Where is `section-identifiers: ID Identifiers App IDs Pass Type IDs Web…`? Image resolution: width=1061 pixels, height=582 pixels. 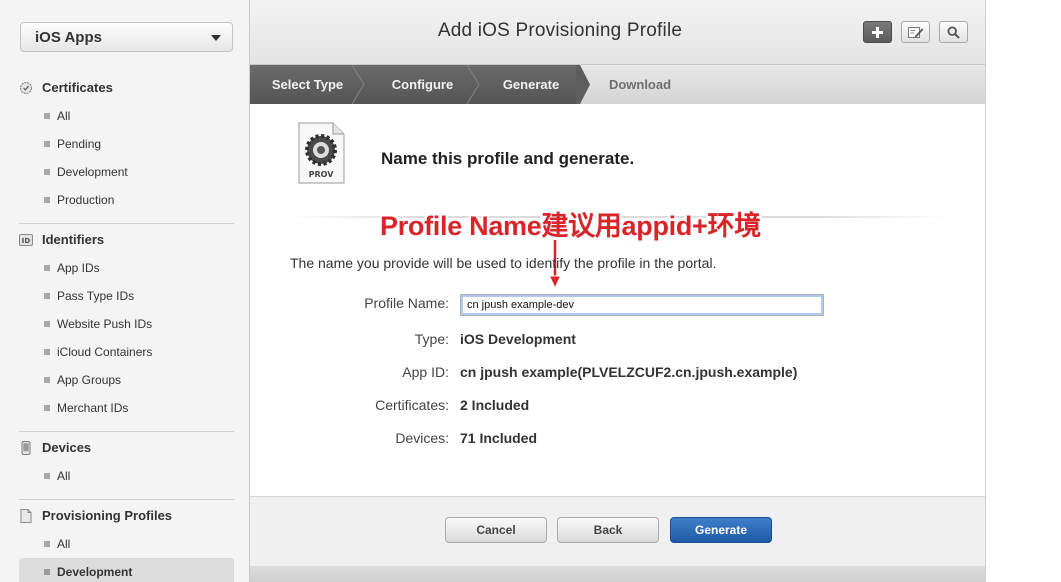
section-identifiers: ID Identifiers App IDs Pass Type IDs Web… is located at coordinates (124, 324).